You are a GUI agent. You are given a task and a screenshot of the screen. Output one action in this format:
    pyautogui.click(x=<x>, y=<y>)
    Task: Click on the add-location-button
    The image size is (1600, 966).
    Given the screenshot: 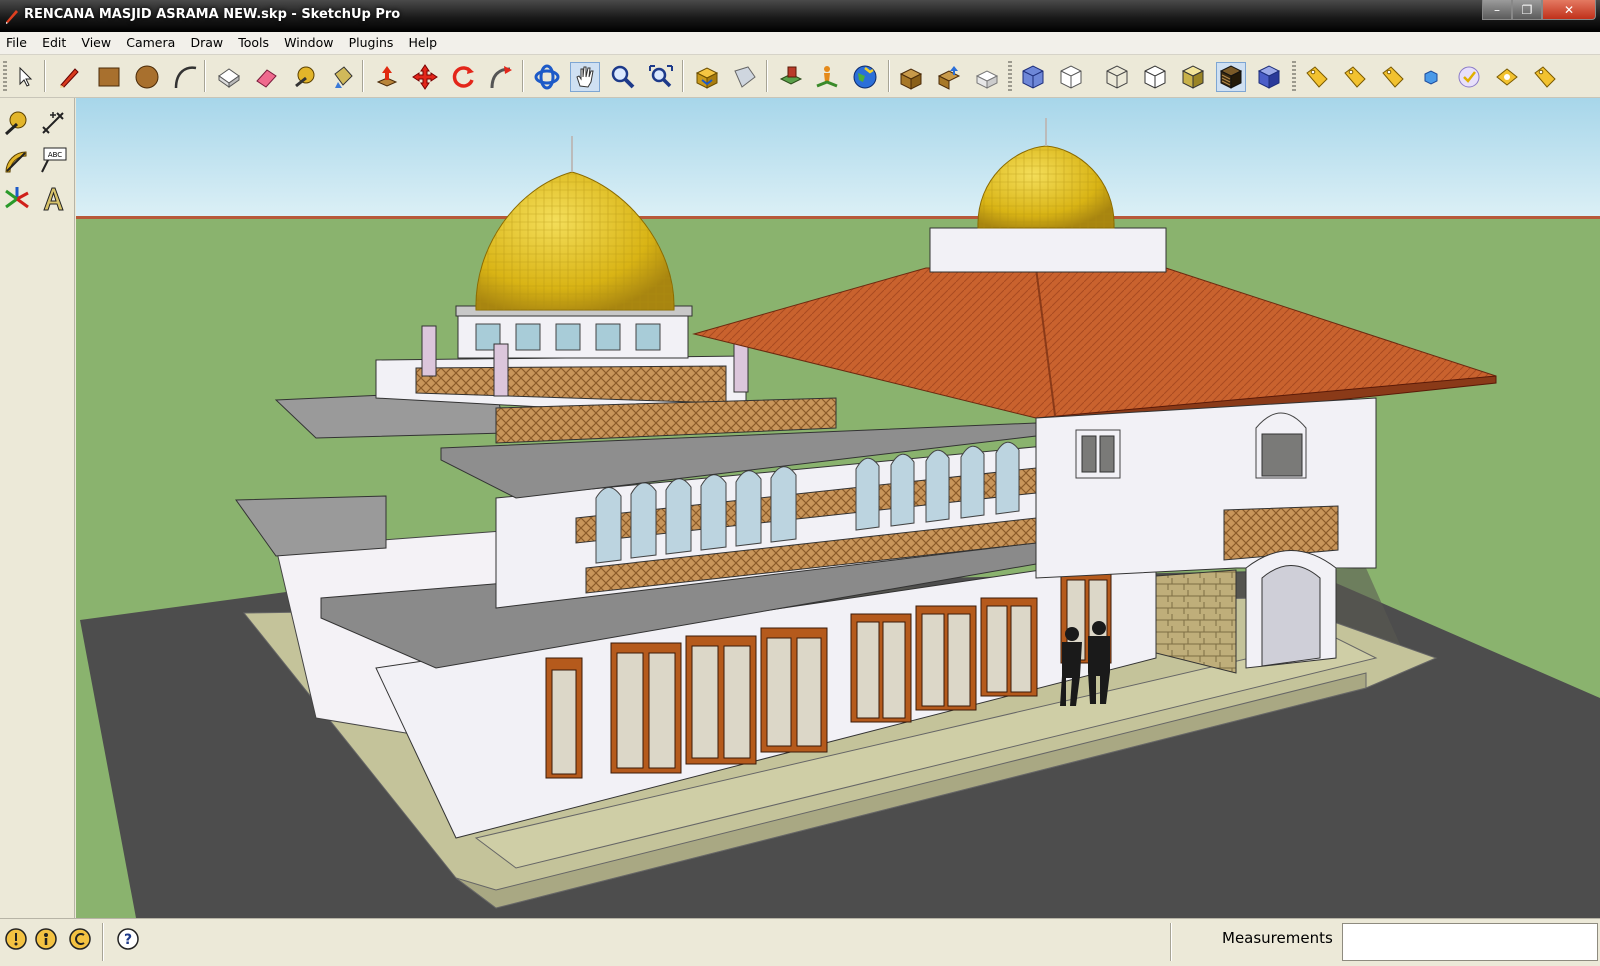 What is the action you would take?
    pyautogui.click(x=791, y=77)
    